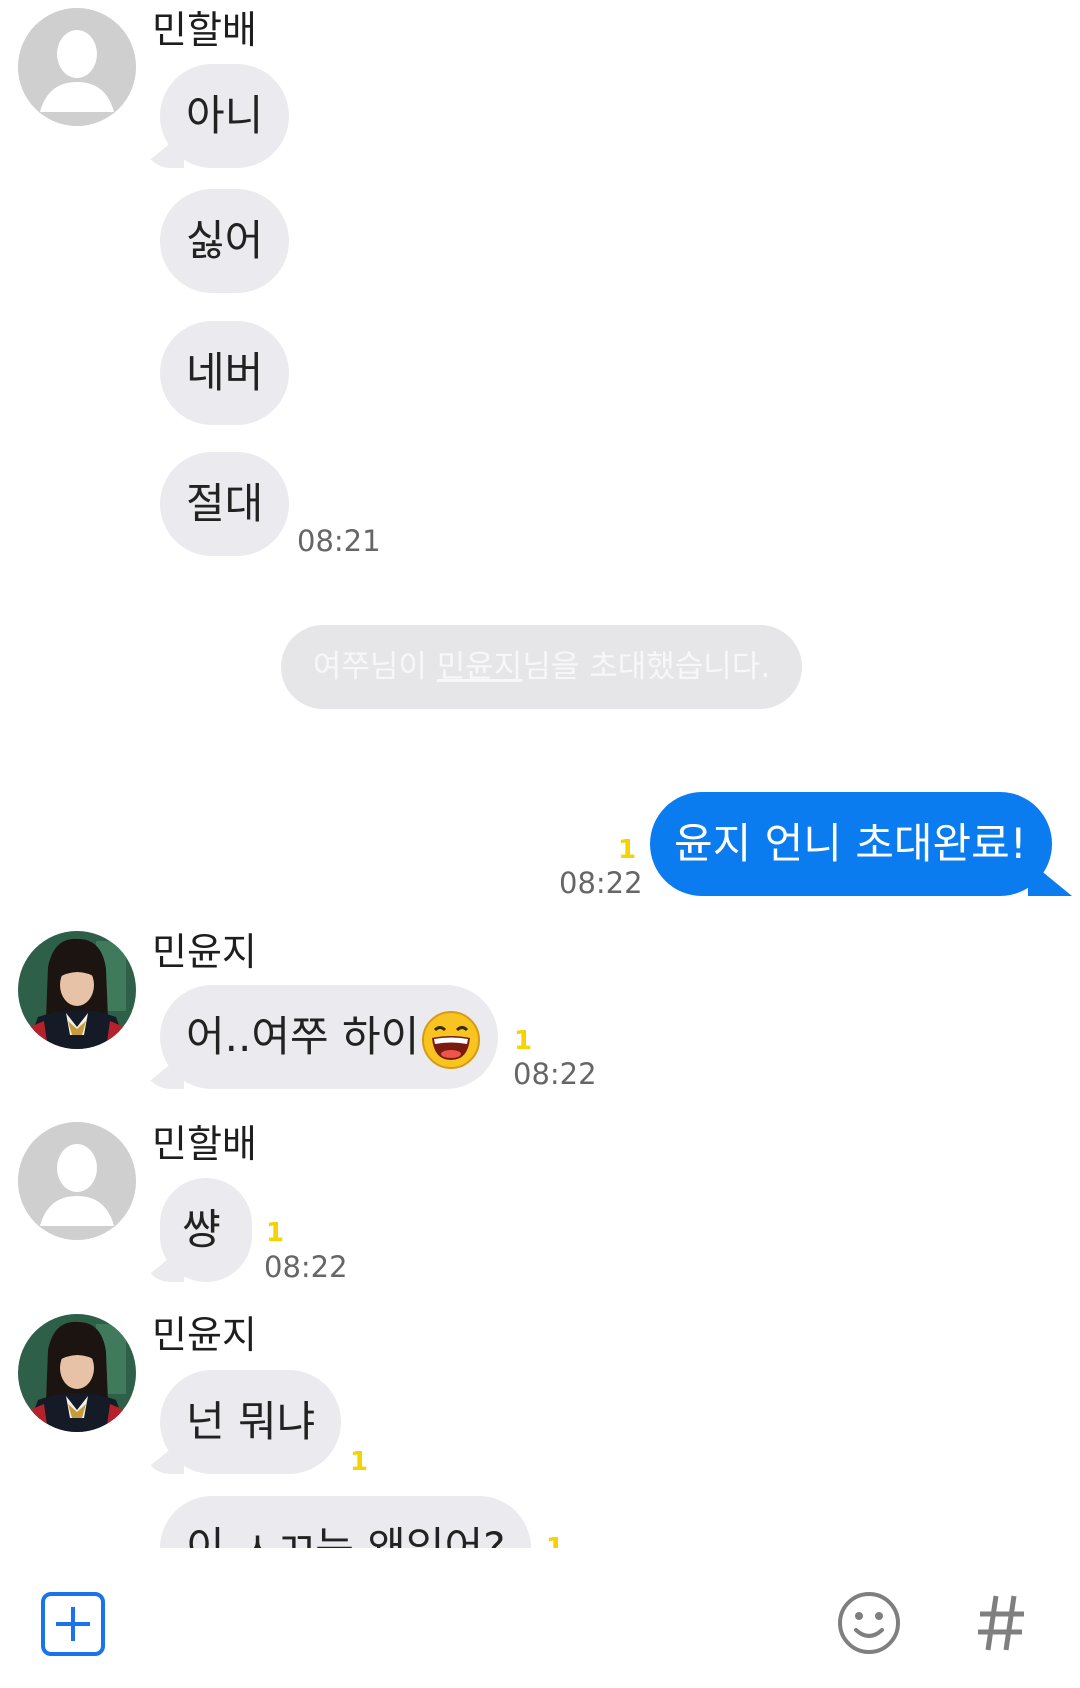 The image size is (1080, 1688). Describe the element at coordinates (540, 1618) in the screenshot. I see `bottom-input-bar` at that location.